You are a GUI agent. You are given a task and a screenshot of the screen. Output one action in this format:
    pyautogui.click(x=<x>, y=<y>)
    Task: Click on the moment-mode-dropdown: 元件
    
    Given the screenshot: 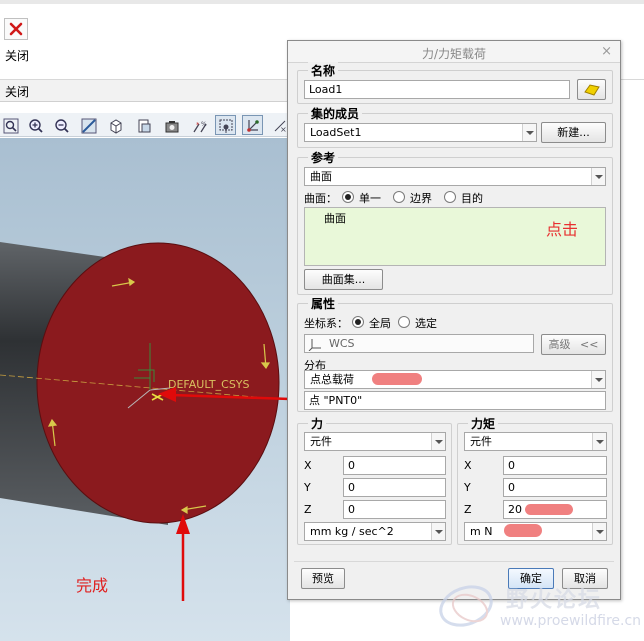 What is the action you would take?
    pyautogui.click(x=535, y=441)
    